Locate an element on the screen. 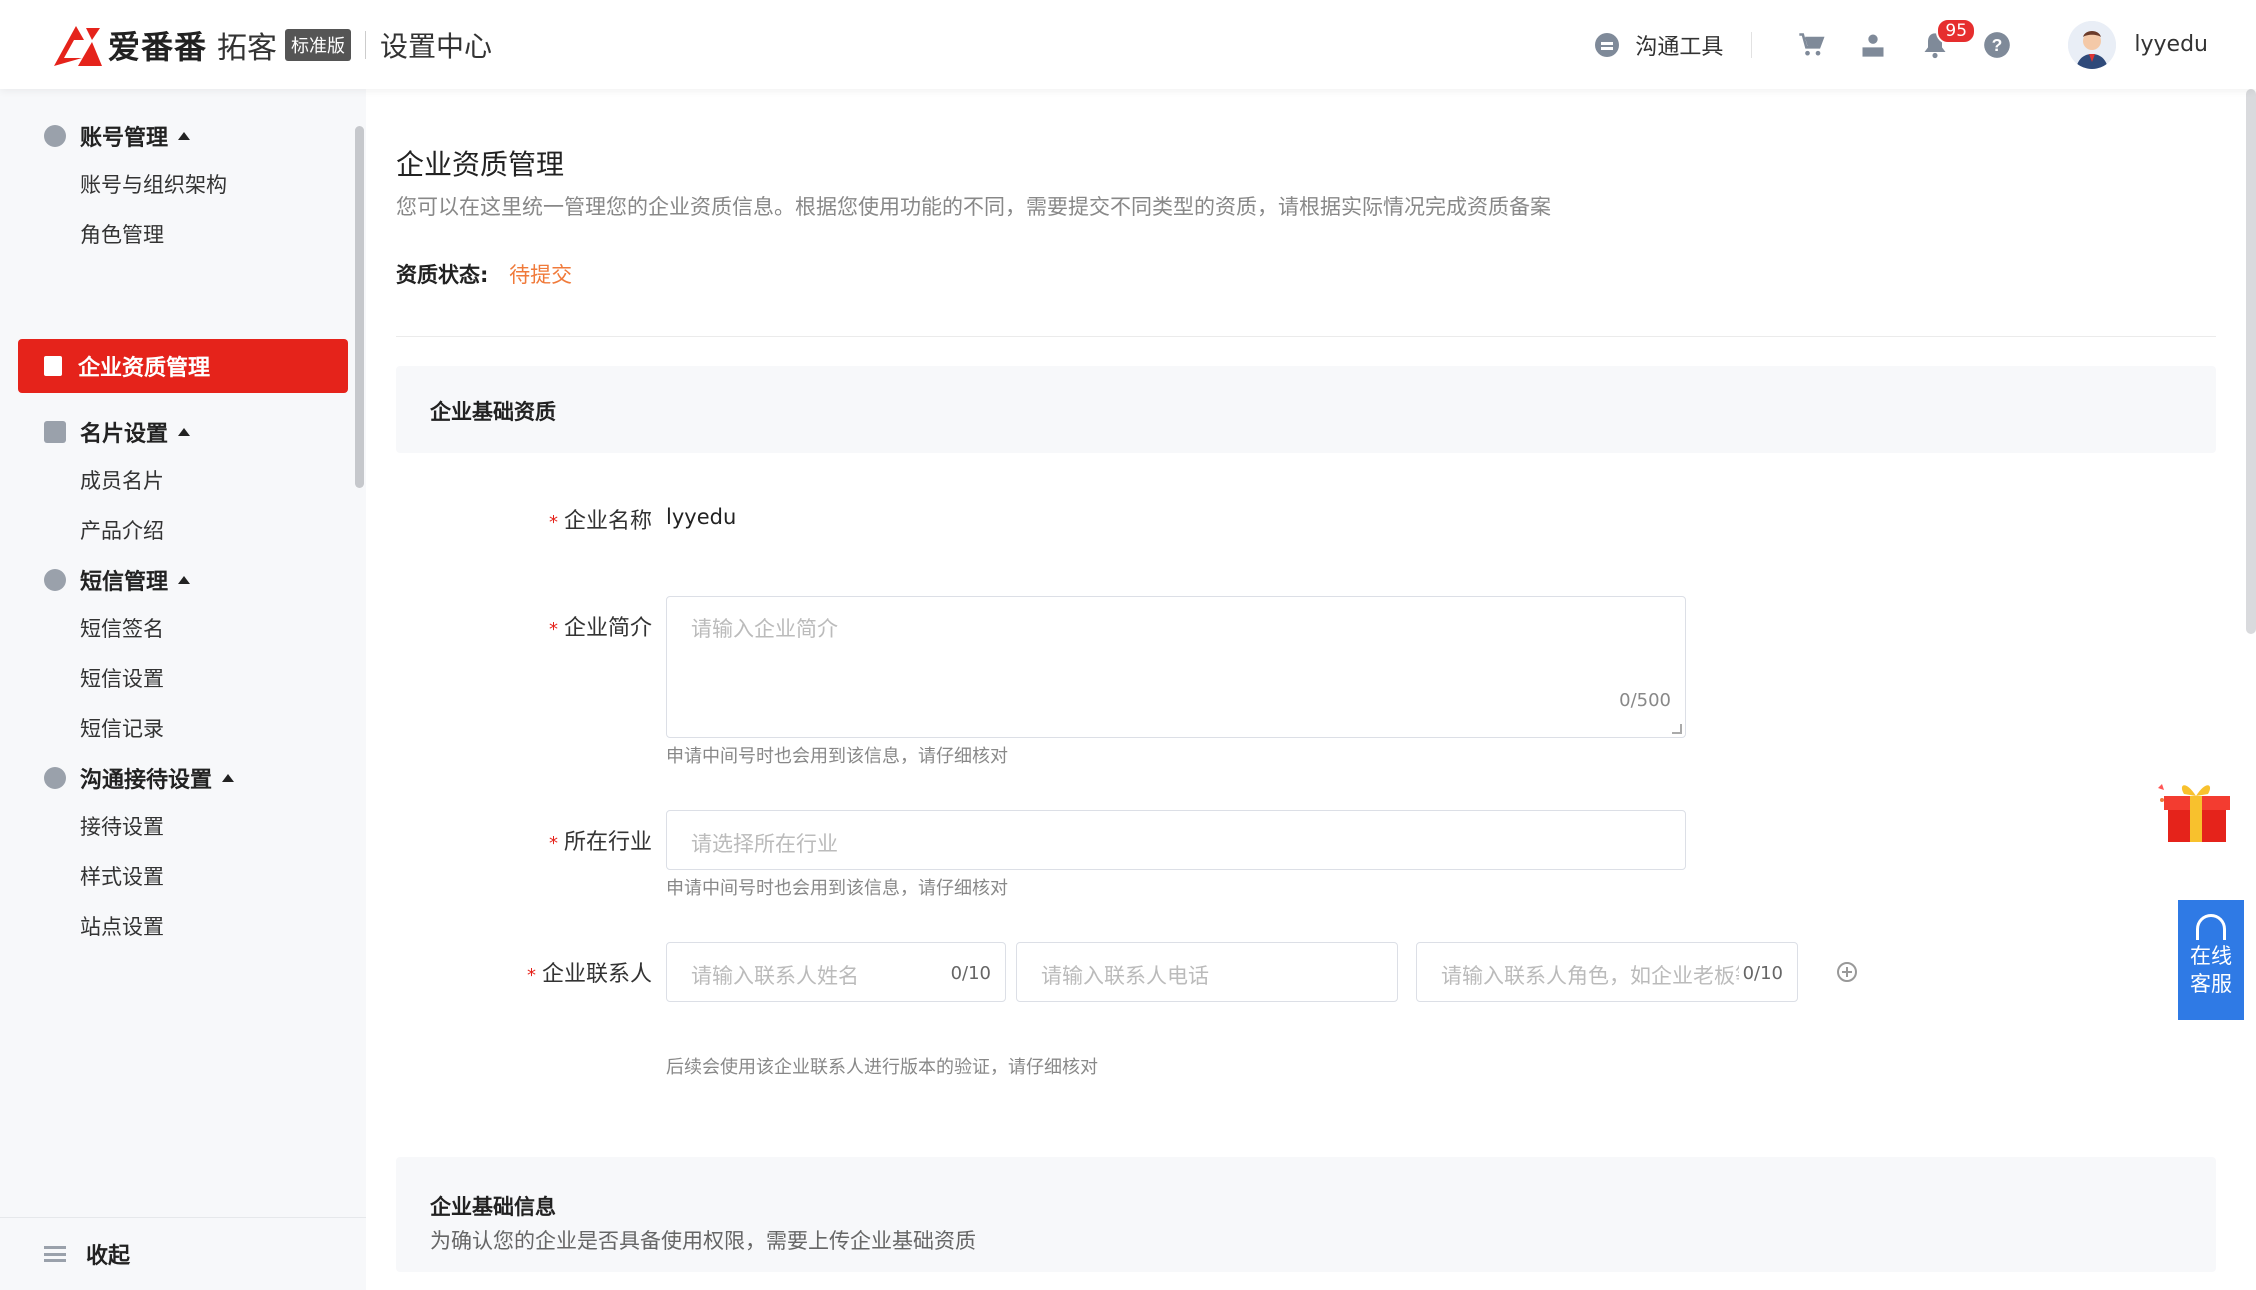  sidebar-item-label: 样式设置 is located at coordinates (122, 877).